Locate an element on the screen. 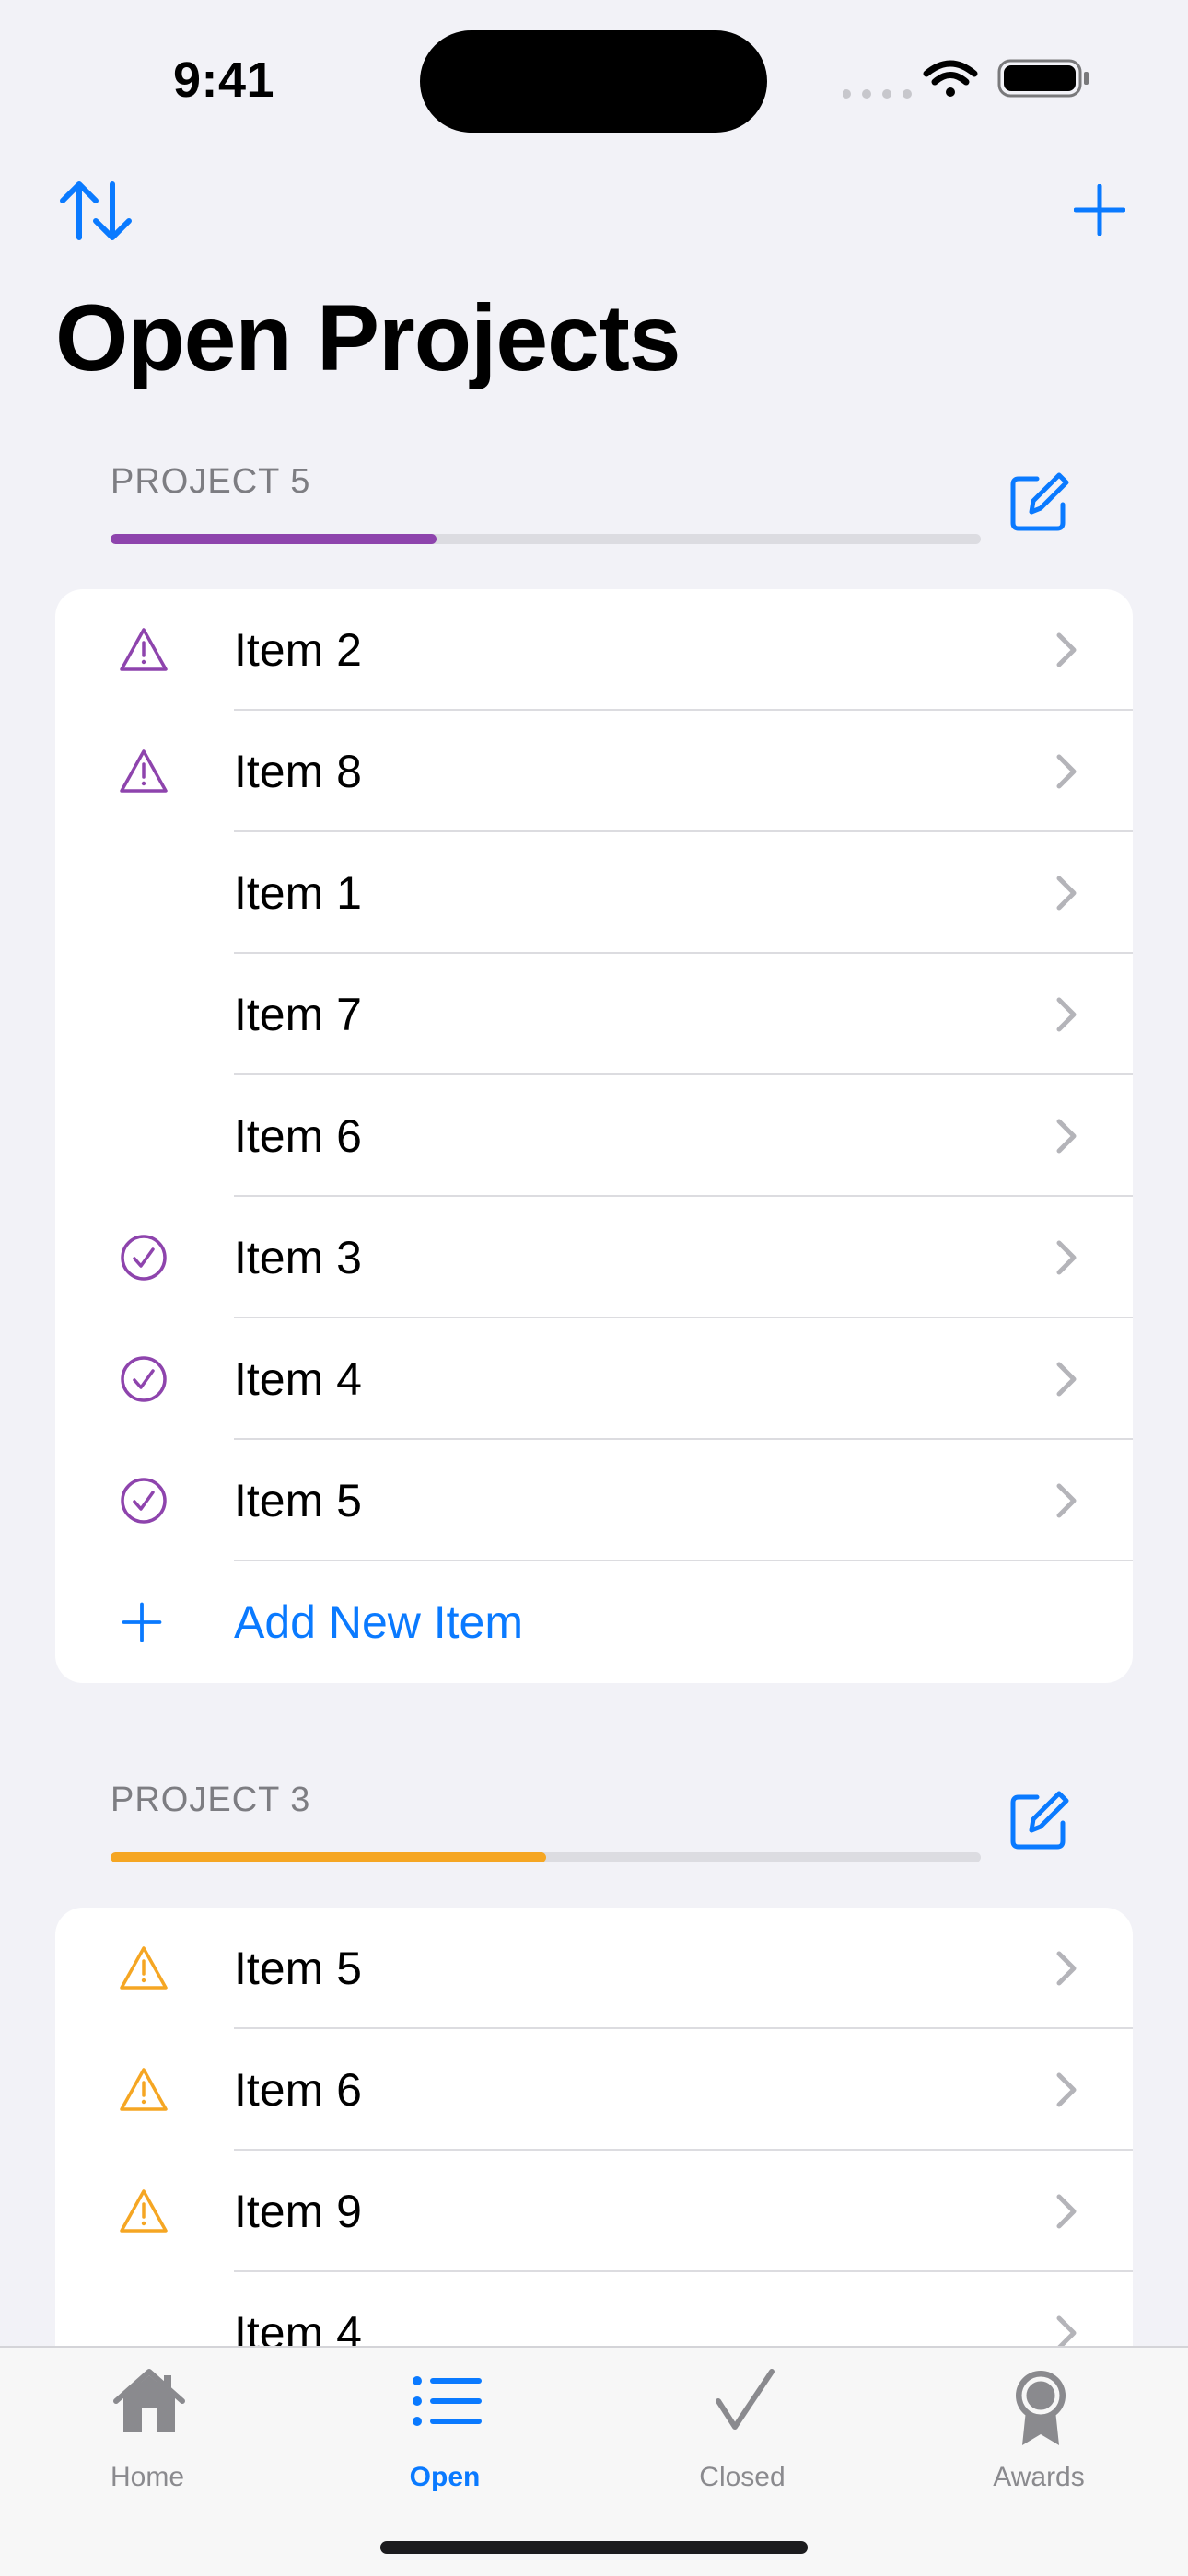  list-item: Item 2 is located at coordinates (594, 650).